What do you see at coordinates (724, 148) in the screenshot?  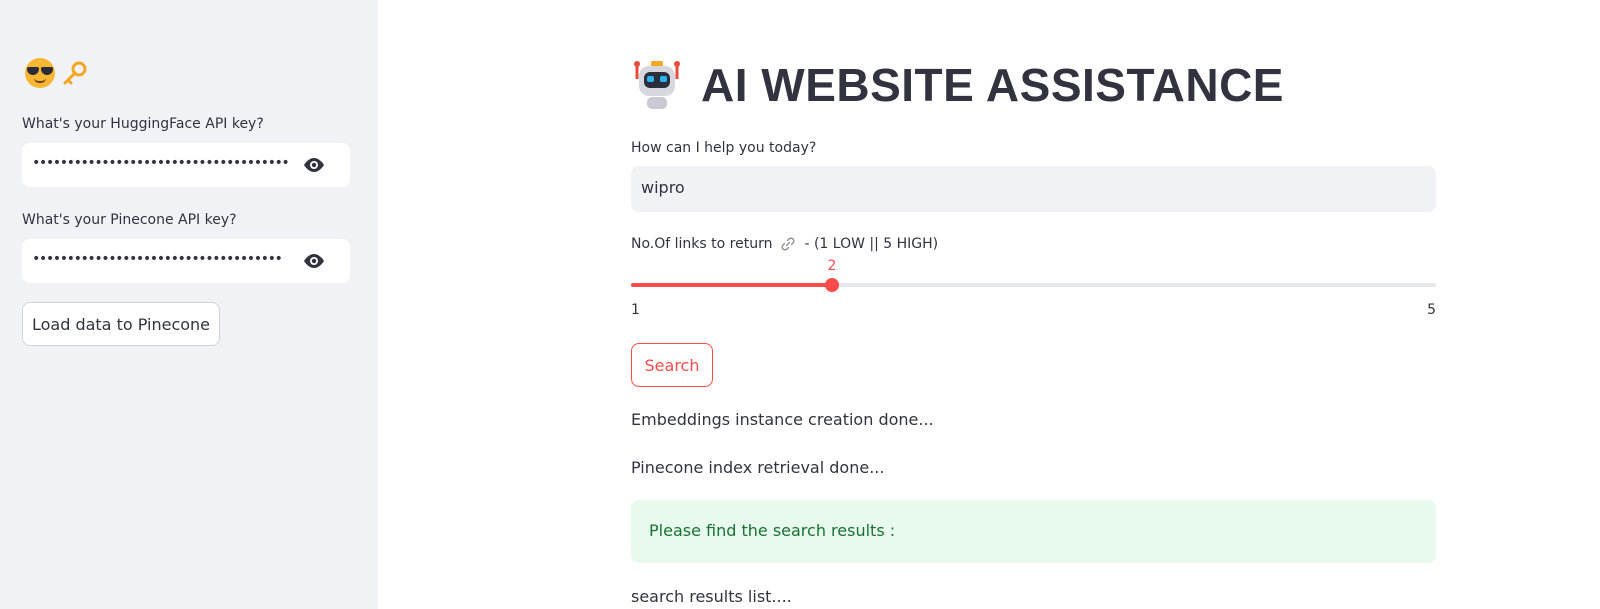 I see `query-label: How can I help you today?` at bounding box center [724, 148].